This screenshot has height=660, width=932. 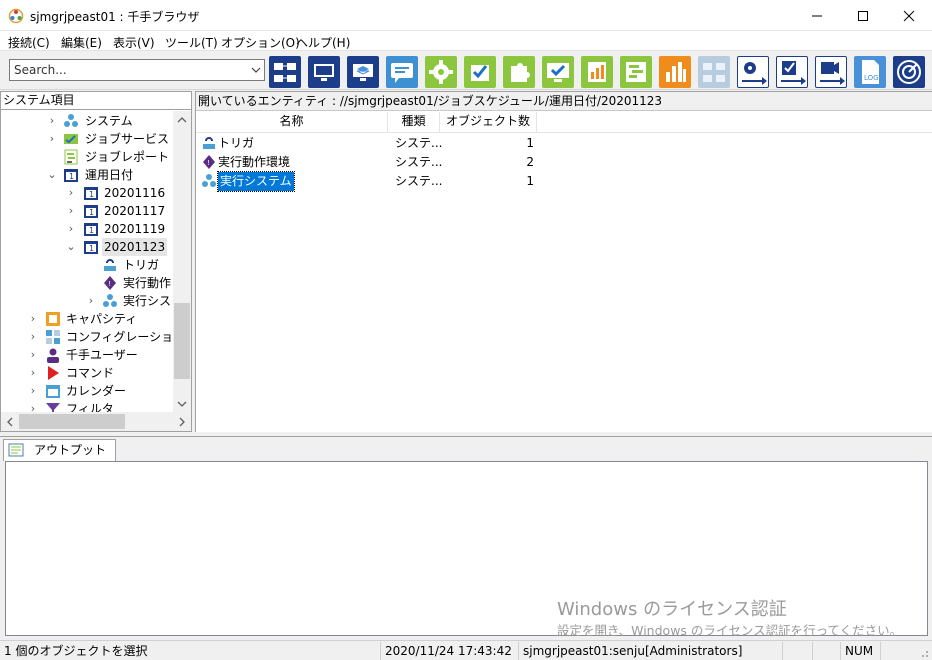 I want to click on chat-button, so click(x=402, y=72).